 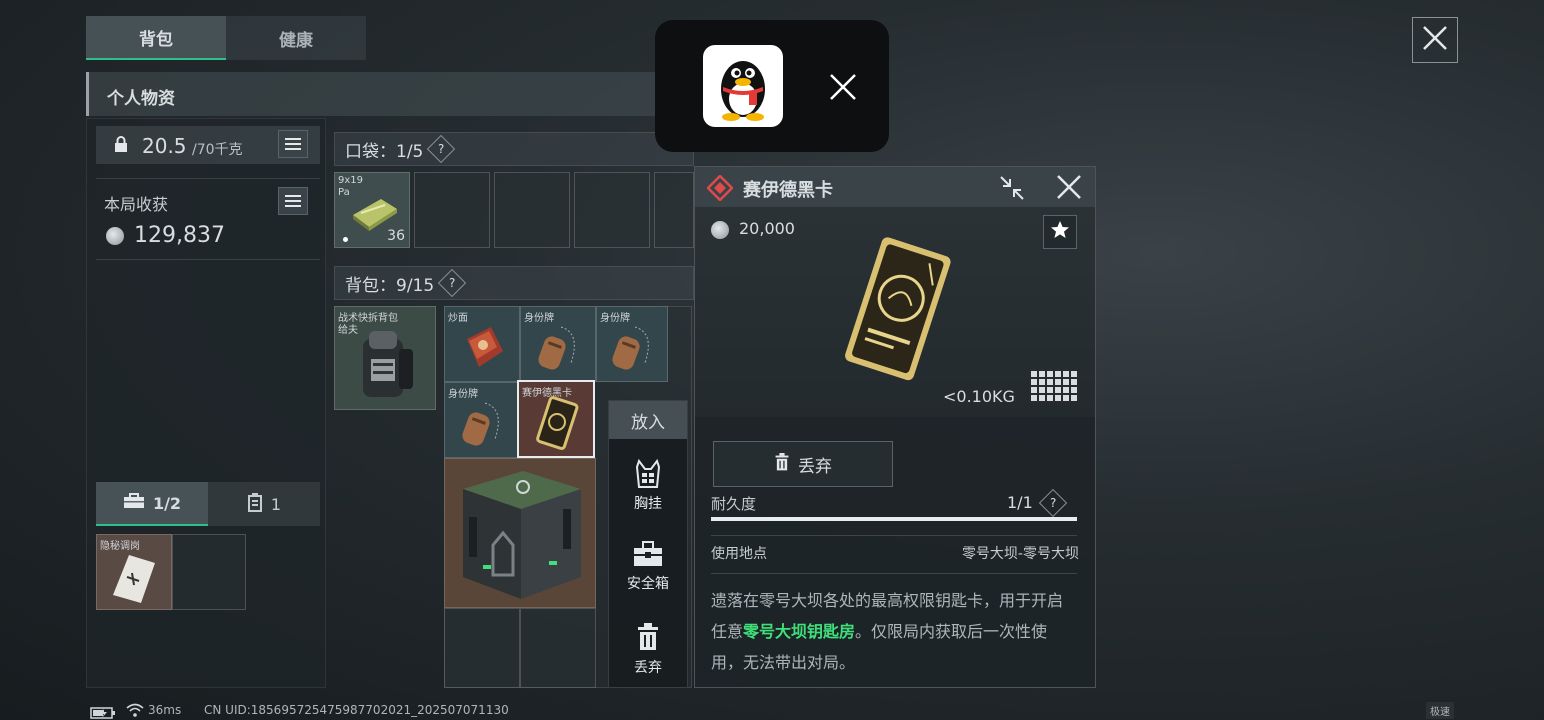 I want to click on harvest-label: 本局收获, so click(x=136, y=204).